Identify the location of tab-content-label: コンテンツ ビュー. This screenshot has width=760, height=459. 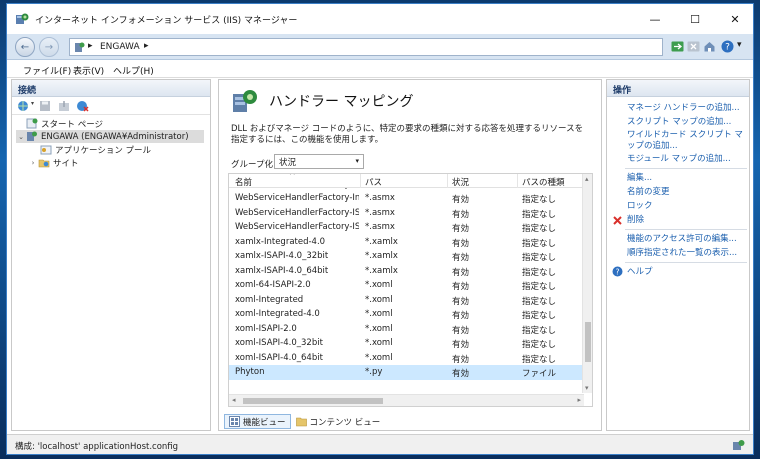
(345, 422).